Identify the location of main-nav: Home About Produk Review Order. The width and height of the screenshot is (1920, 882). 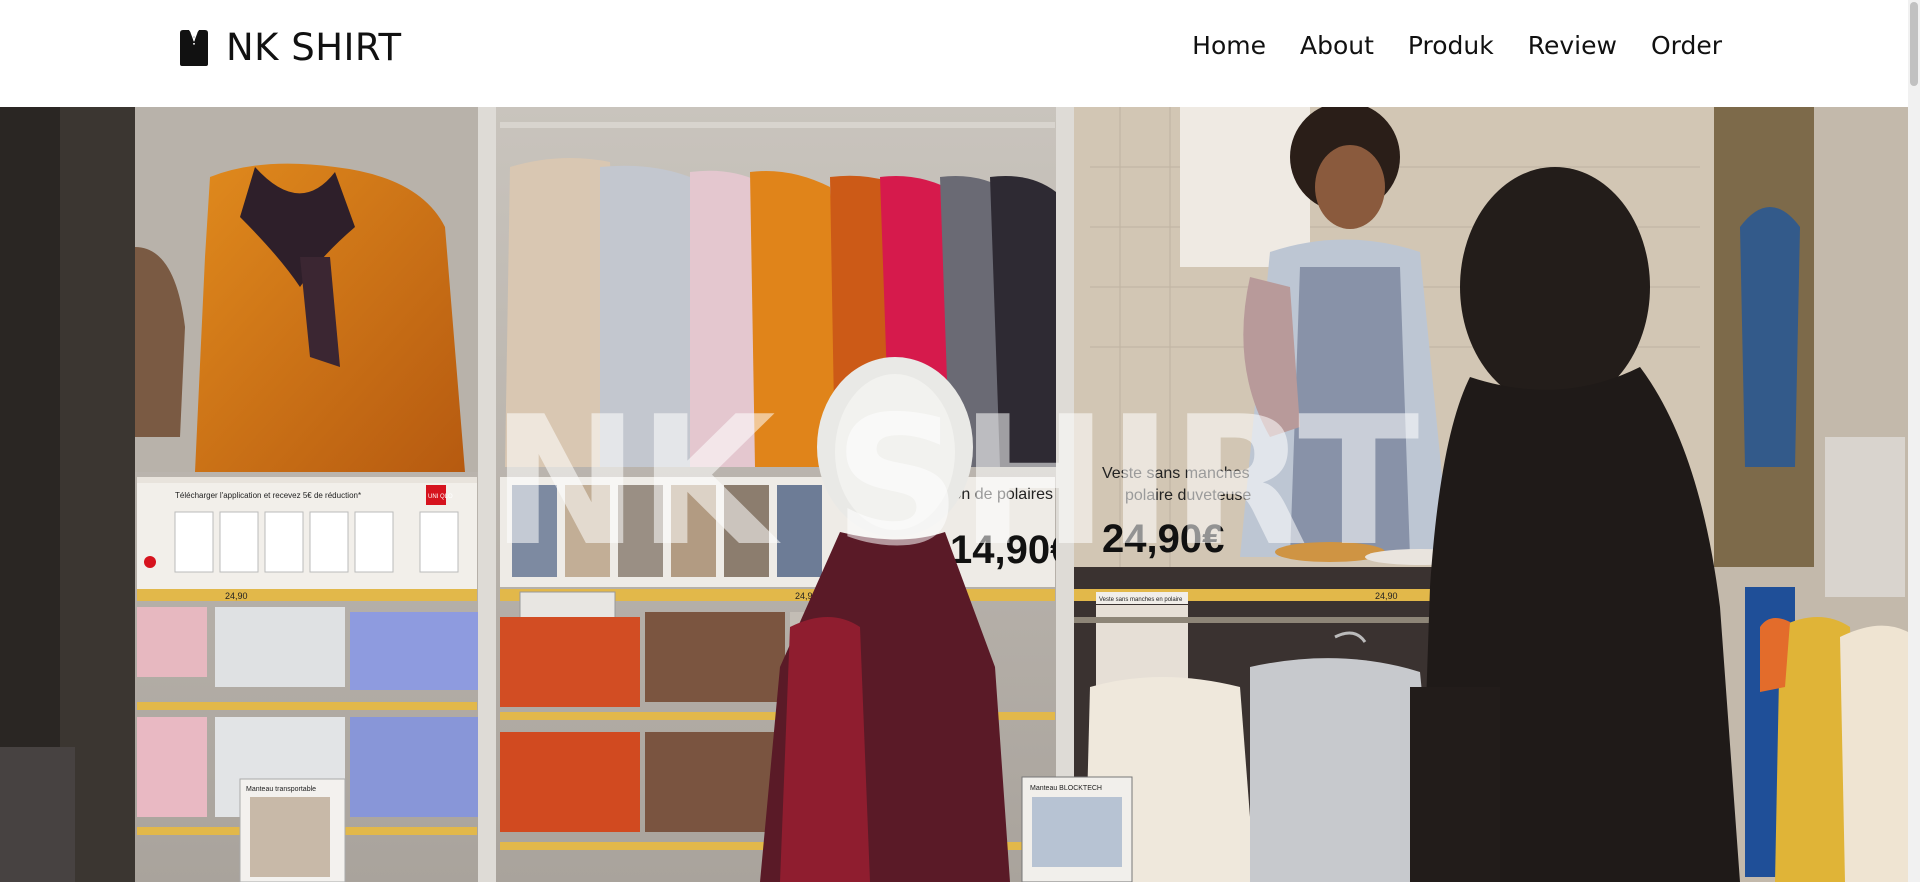
(1457, 46).